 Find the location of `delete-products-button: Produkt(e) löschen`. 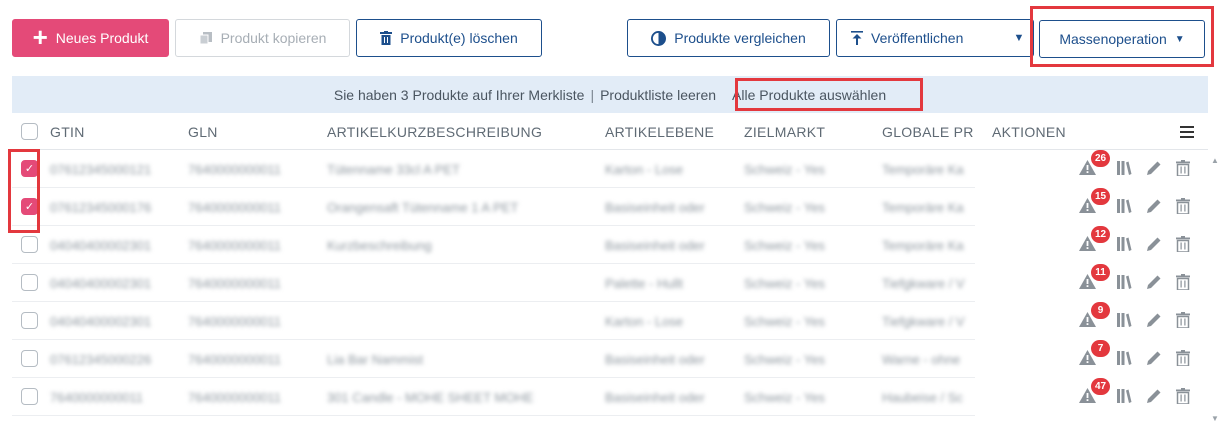

delete-products-button: Produkt(e) löschen is located at coordinates (449, 38).